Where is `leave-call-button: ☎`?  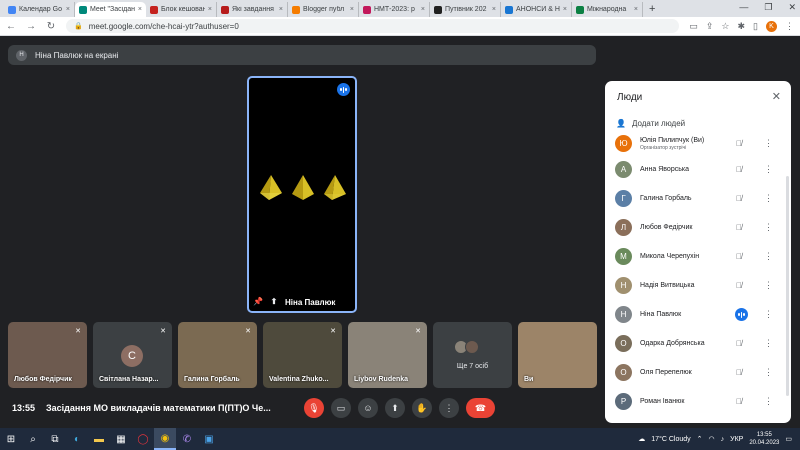
leave-call-button: ☎ is located at coordinates (480, 408).